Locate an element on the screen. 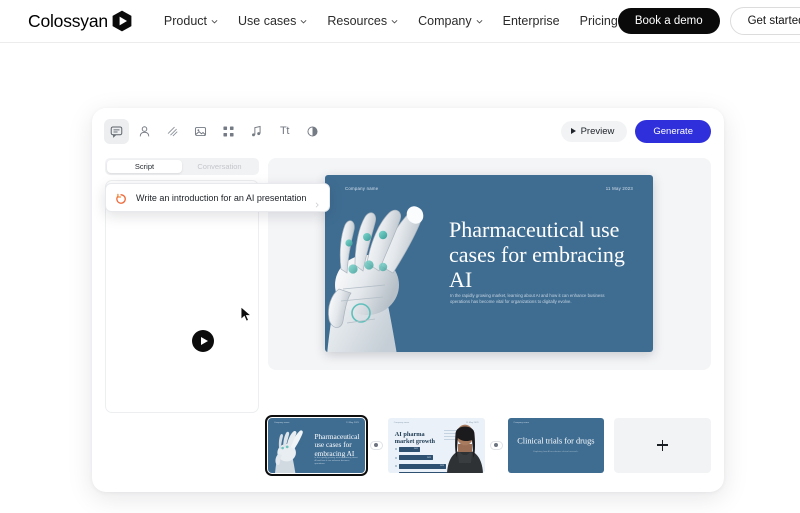 This screenshot has height=513, width=800. mouse-cursor-icon is located at coordinates (246, 317).